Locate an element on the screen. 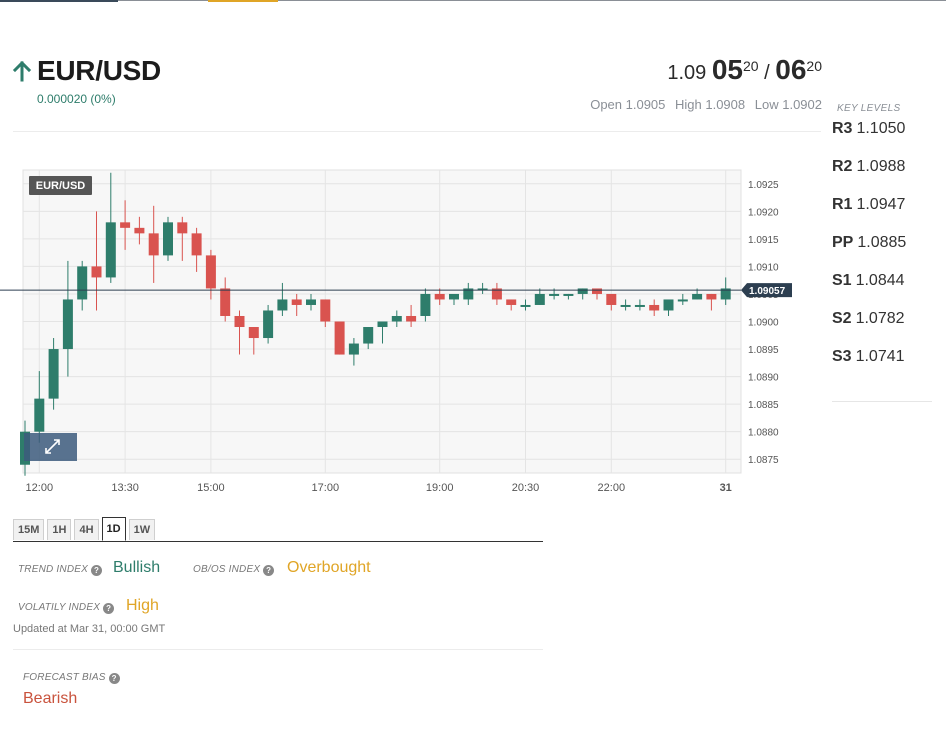 The image size is (946, 748). key-level-value: 1.0988 is located at coordinates (881, 166).